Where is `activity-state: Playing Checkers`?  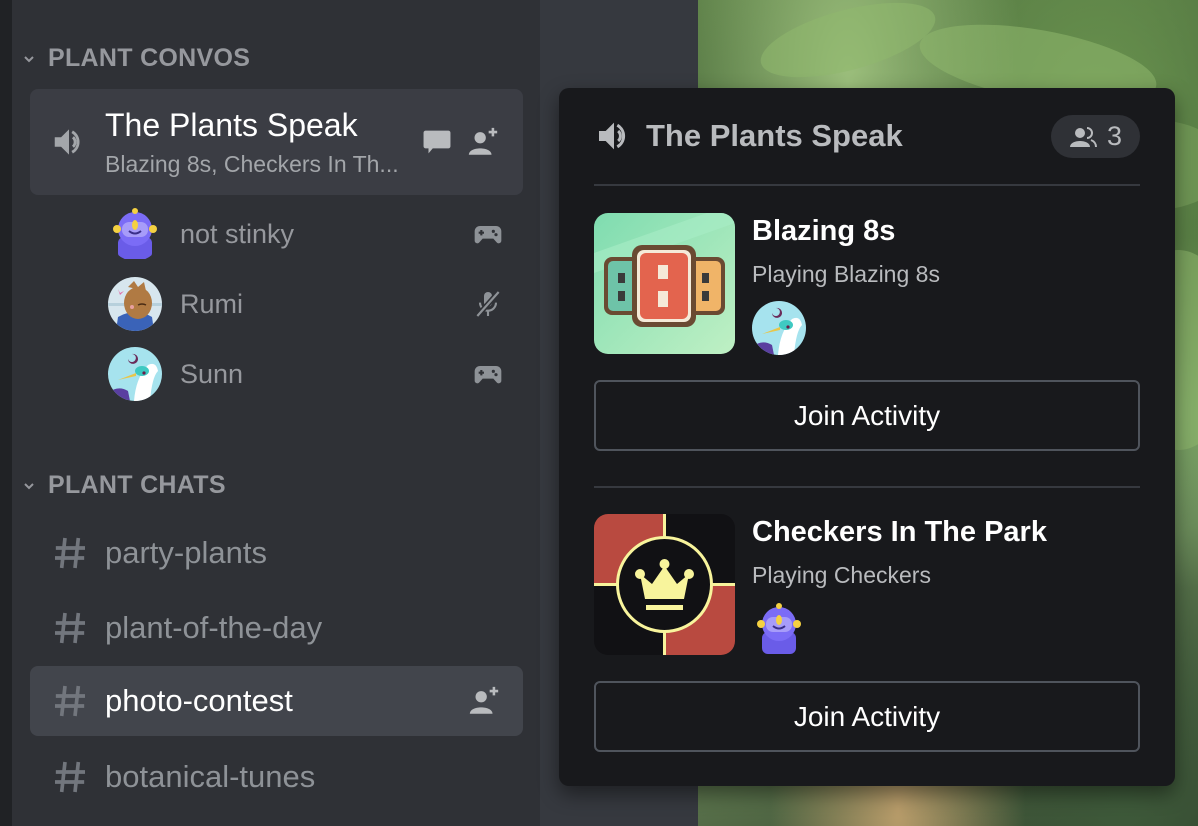
activity-state: Playing Checkers is located at coordinates (841, 575).